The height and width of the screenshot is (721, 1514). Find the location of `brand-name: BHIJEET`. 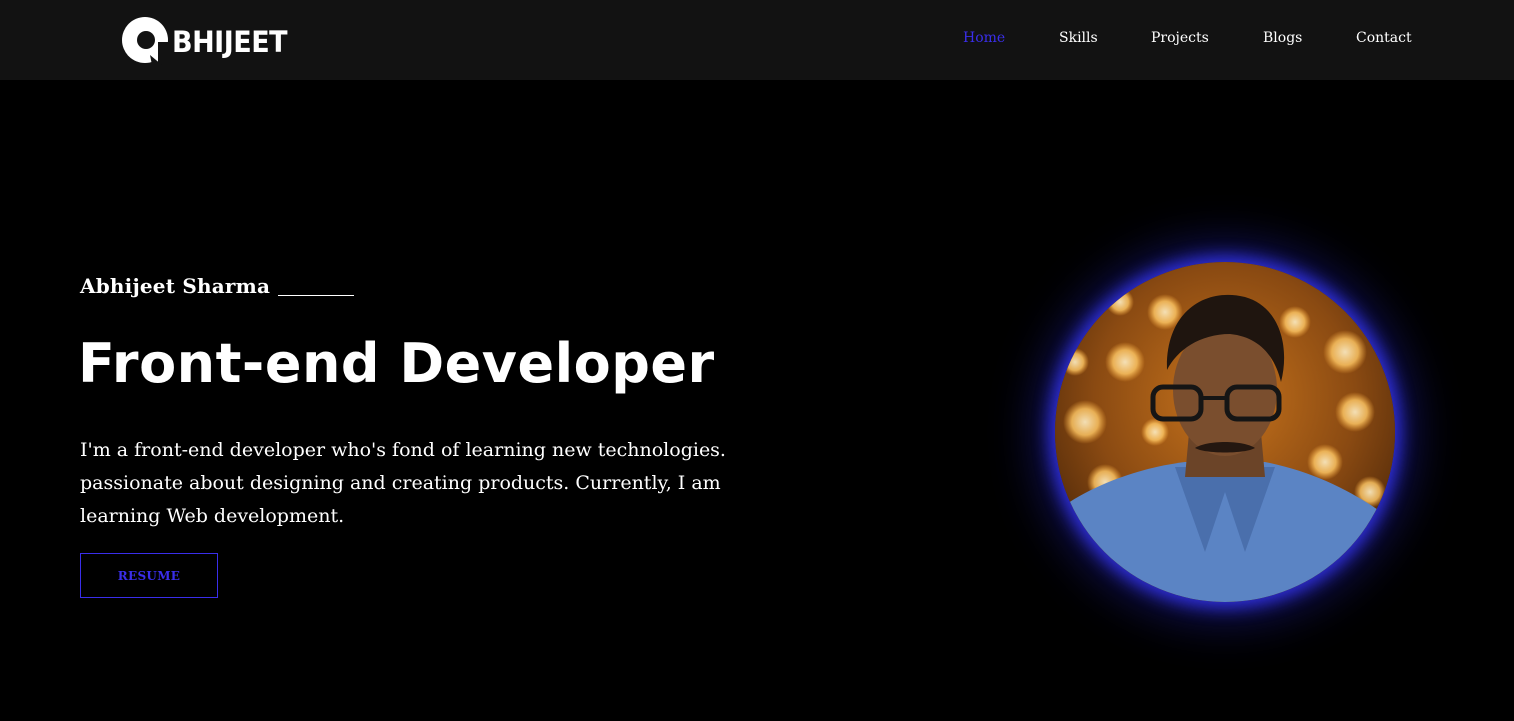

brand-name: BHIJEET is located at coordinates (230, 42).